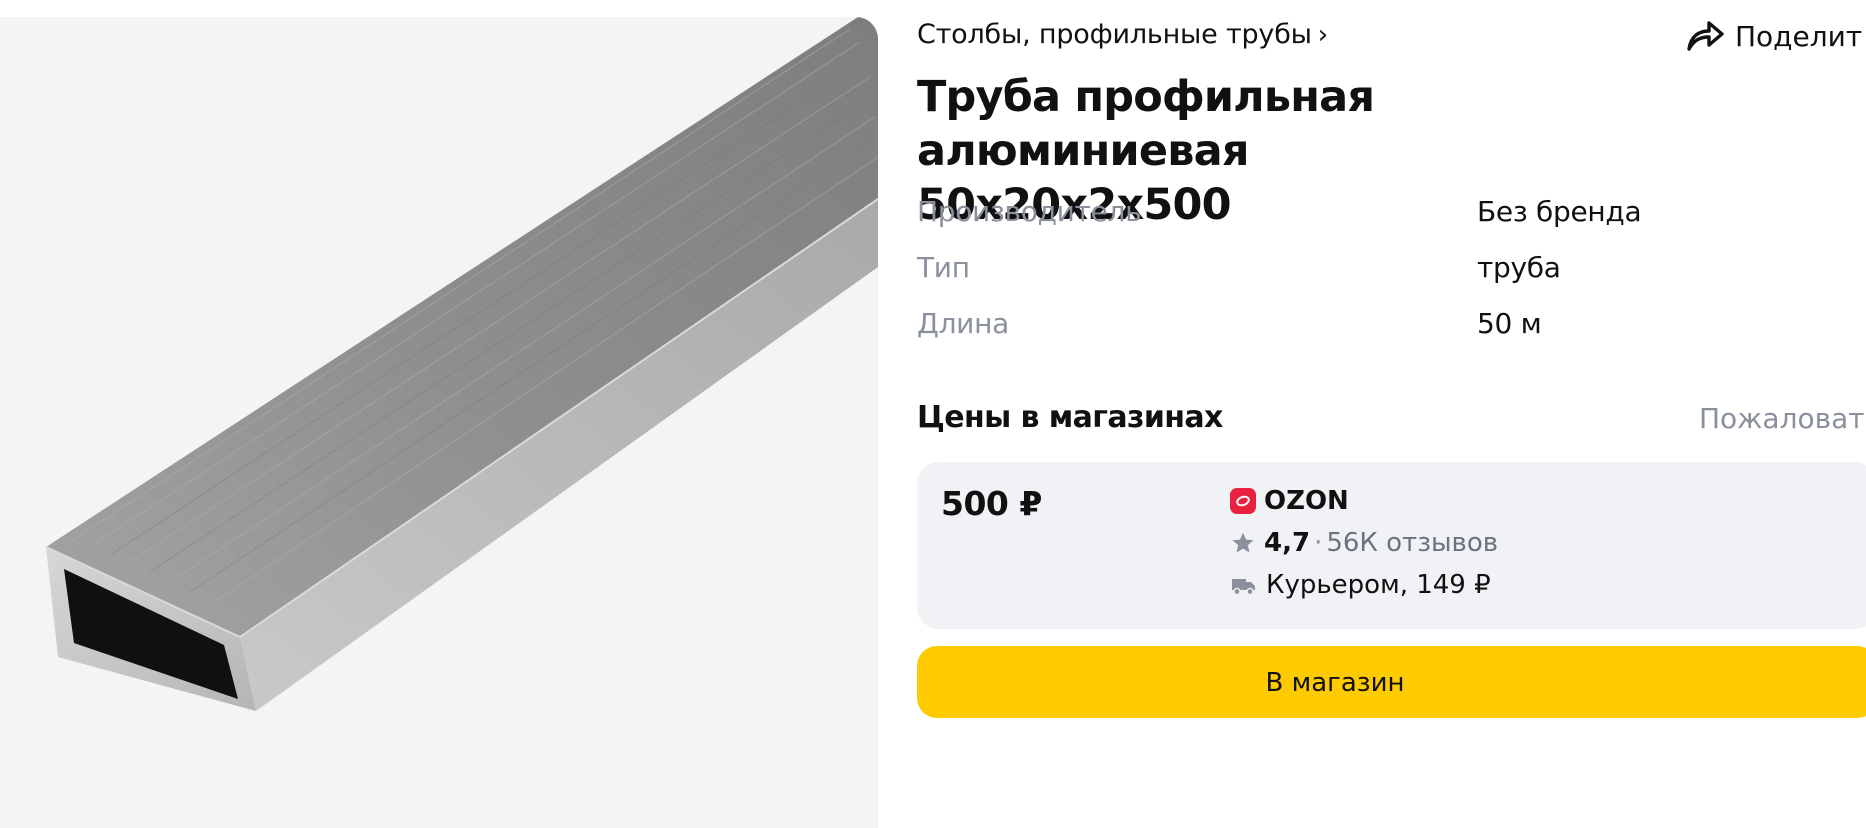 This screenshot has width=1866, height=828. What do you see at coordinates (1306, 501) in the screenshot?
I see `shop-name: OZON` at bounding box center [1306, 501].